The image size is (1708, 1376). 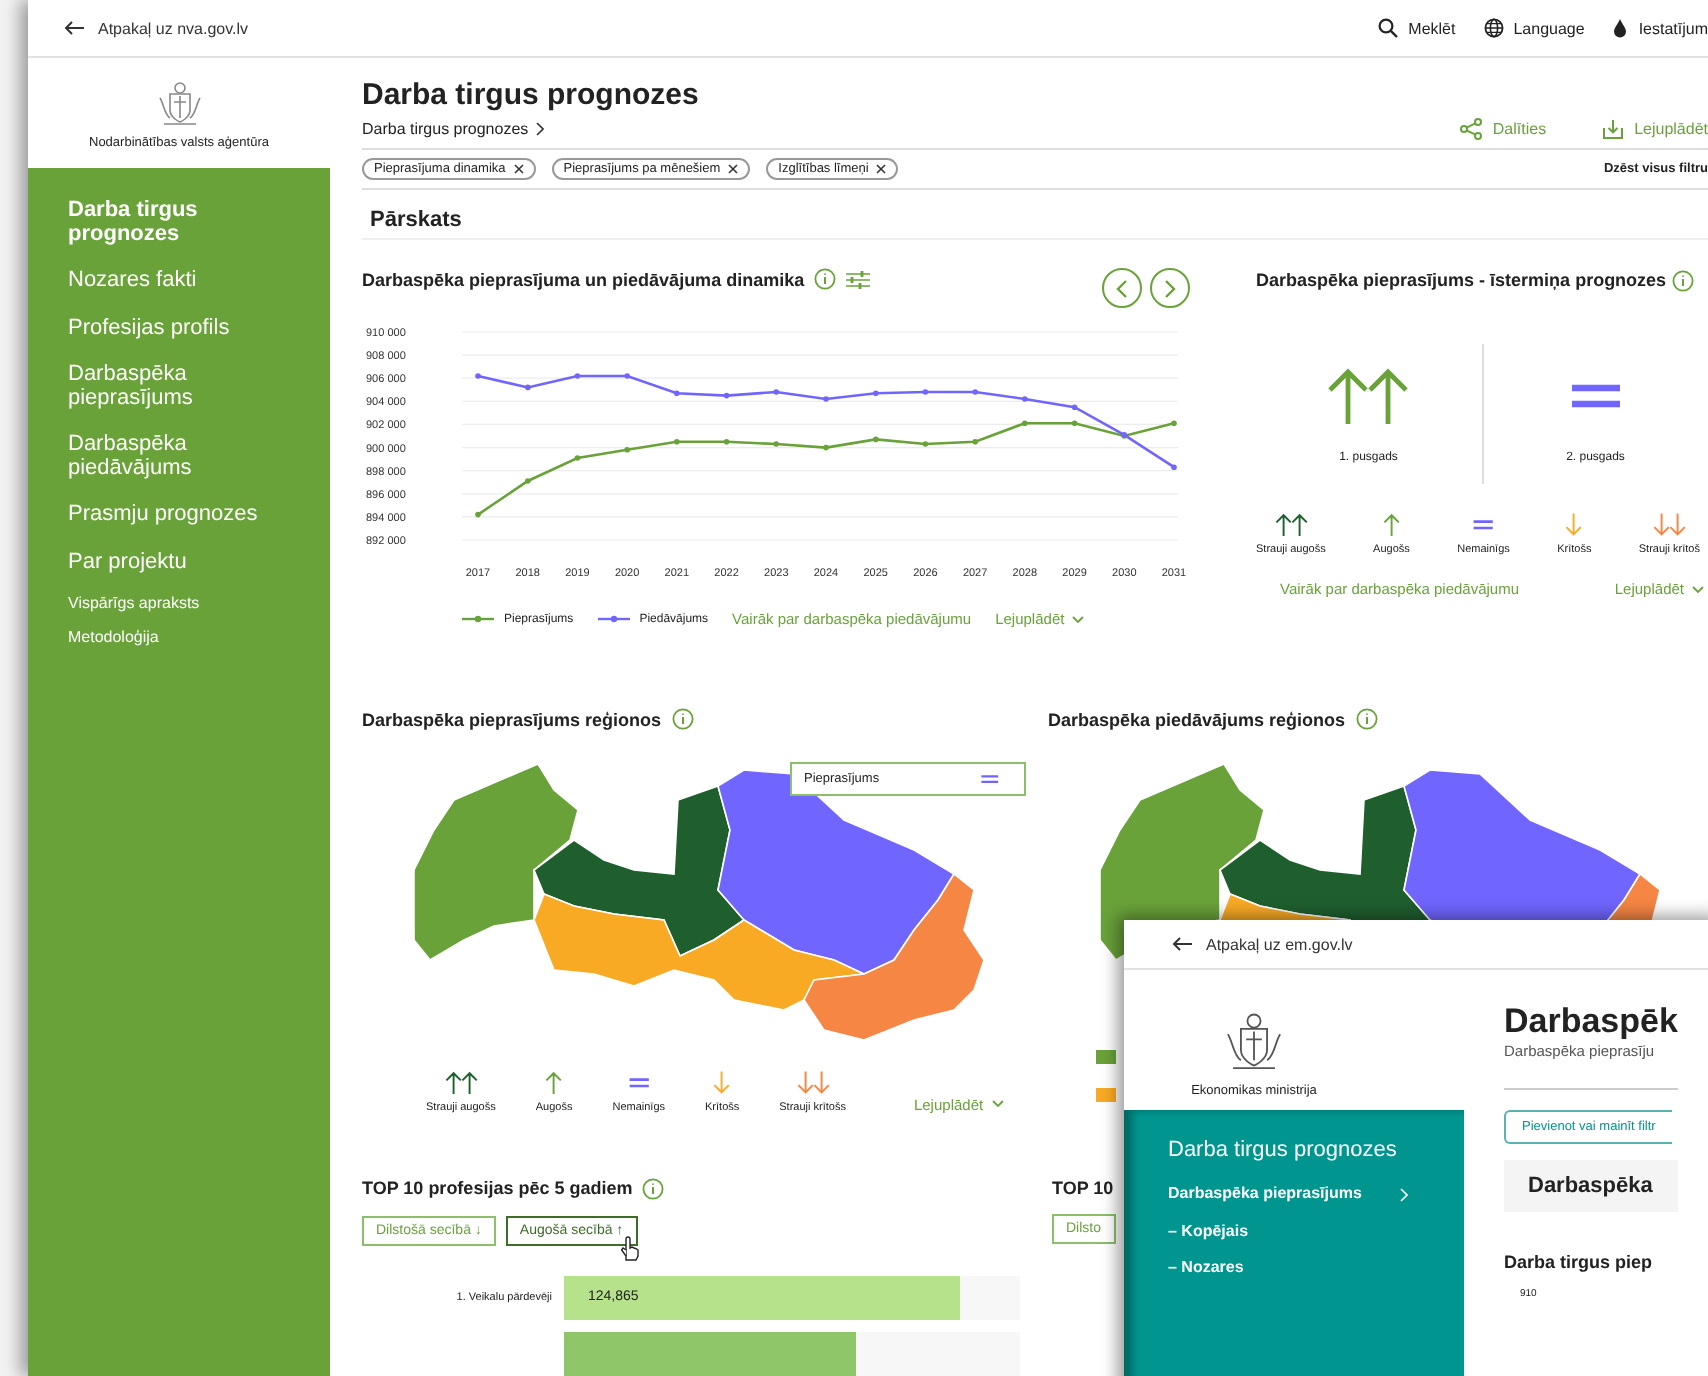 I want to click on sidebar-item: – Kopējais, so click(x=1288, y=1230).